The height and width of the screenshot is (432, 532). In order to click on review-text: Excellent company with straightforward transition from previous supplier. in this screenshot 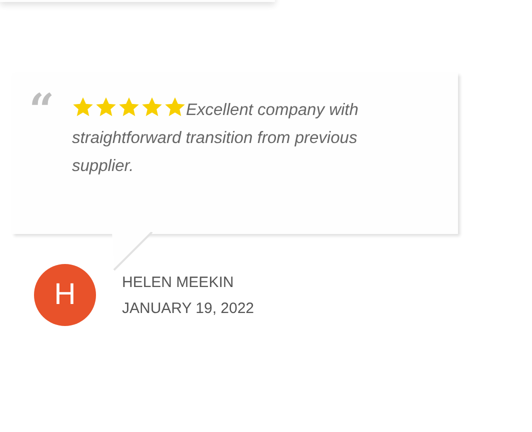, I will do `click(245, 138)`.